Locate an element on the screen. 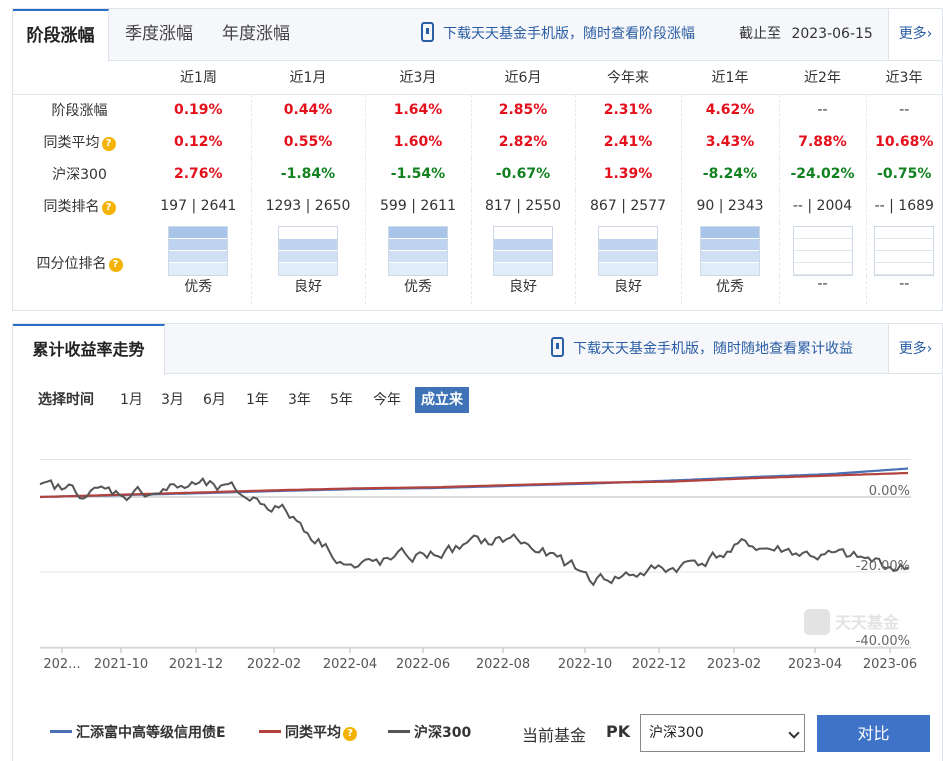 This screenshot has width=943, height=761. cumulative-tabbar: 累计收益率走势 下载天天基金手机版，随时随地查看累计收益 更多› is located at coordinates (477, 349).